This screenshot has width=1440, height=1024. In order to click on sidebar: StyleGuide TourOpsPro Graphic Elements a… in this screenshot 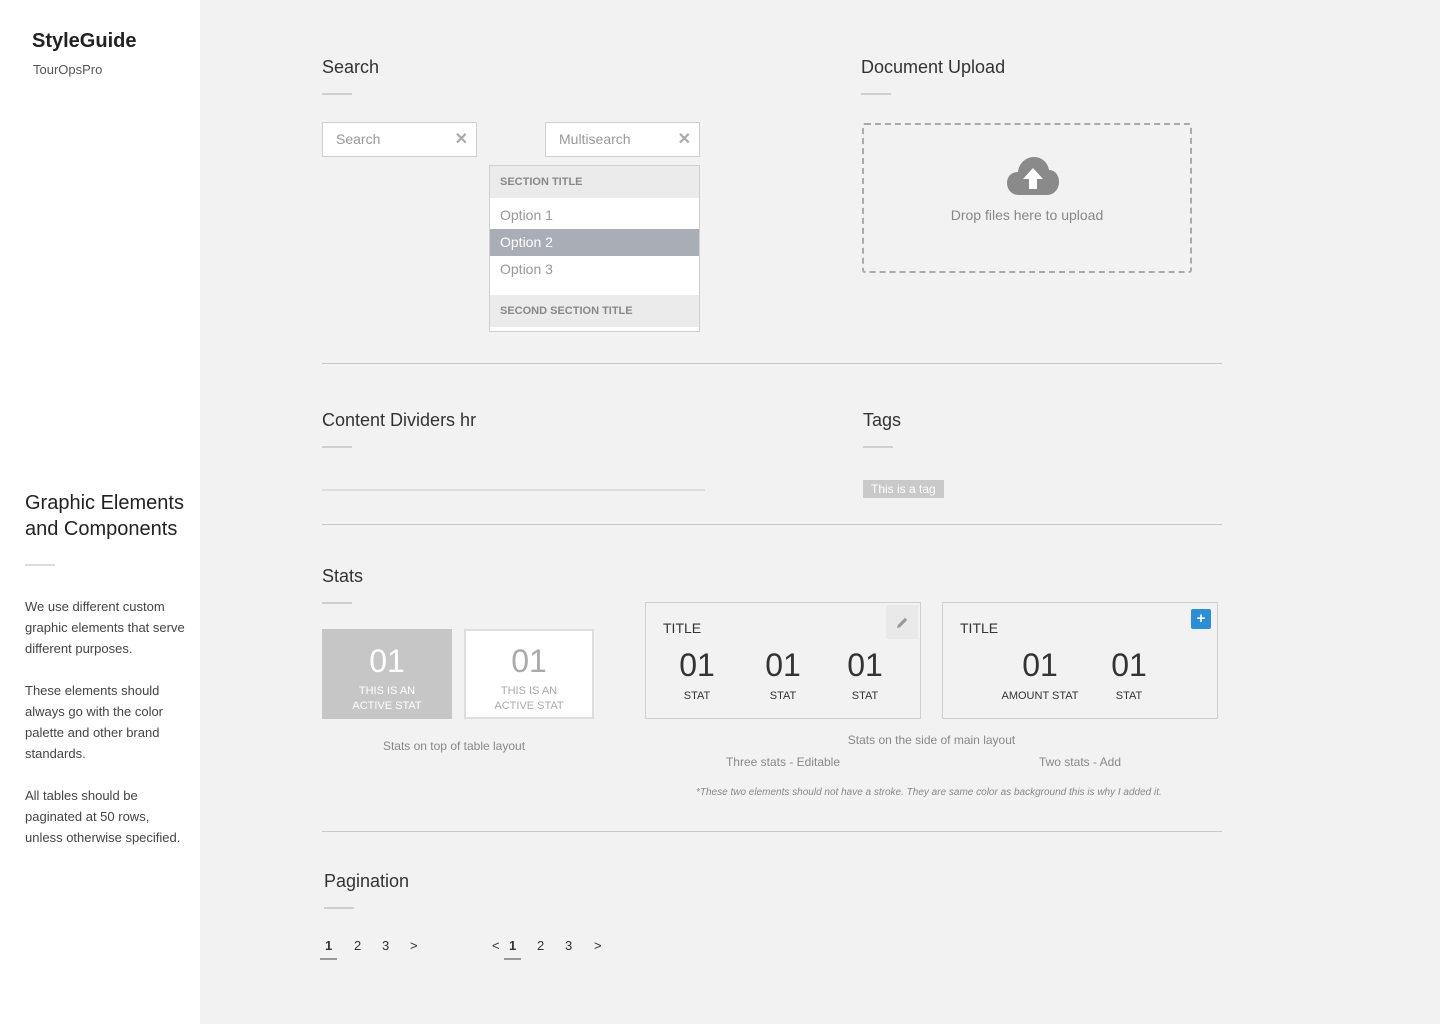, I will do `click(100, 512)`.